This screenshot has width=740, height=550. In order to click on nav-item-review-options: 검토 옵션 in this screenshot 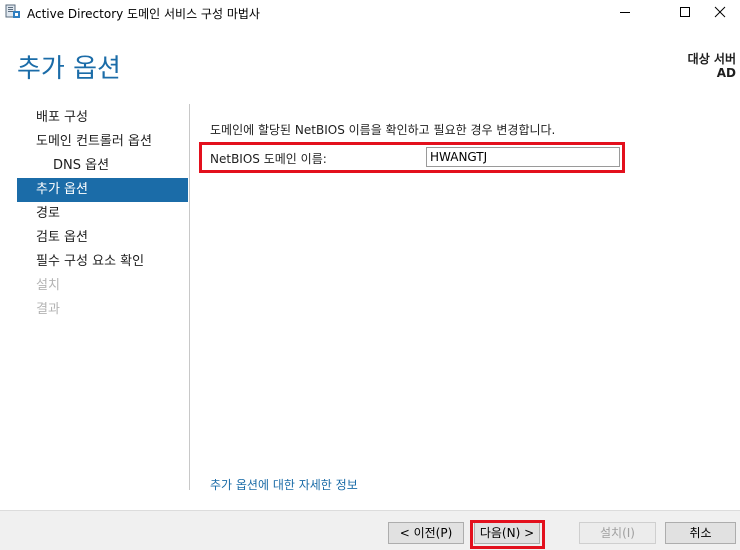, I will do `click(102, 238)`.